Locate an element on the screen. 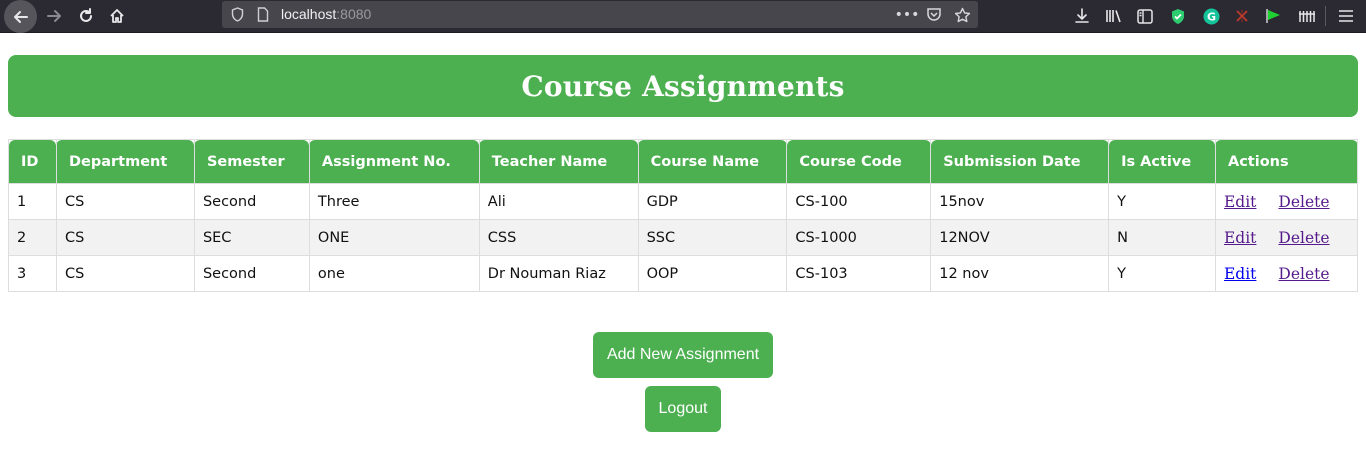 The image size is (1366, 455). cell-is-active: N is located at coordinates (1162, 237).